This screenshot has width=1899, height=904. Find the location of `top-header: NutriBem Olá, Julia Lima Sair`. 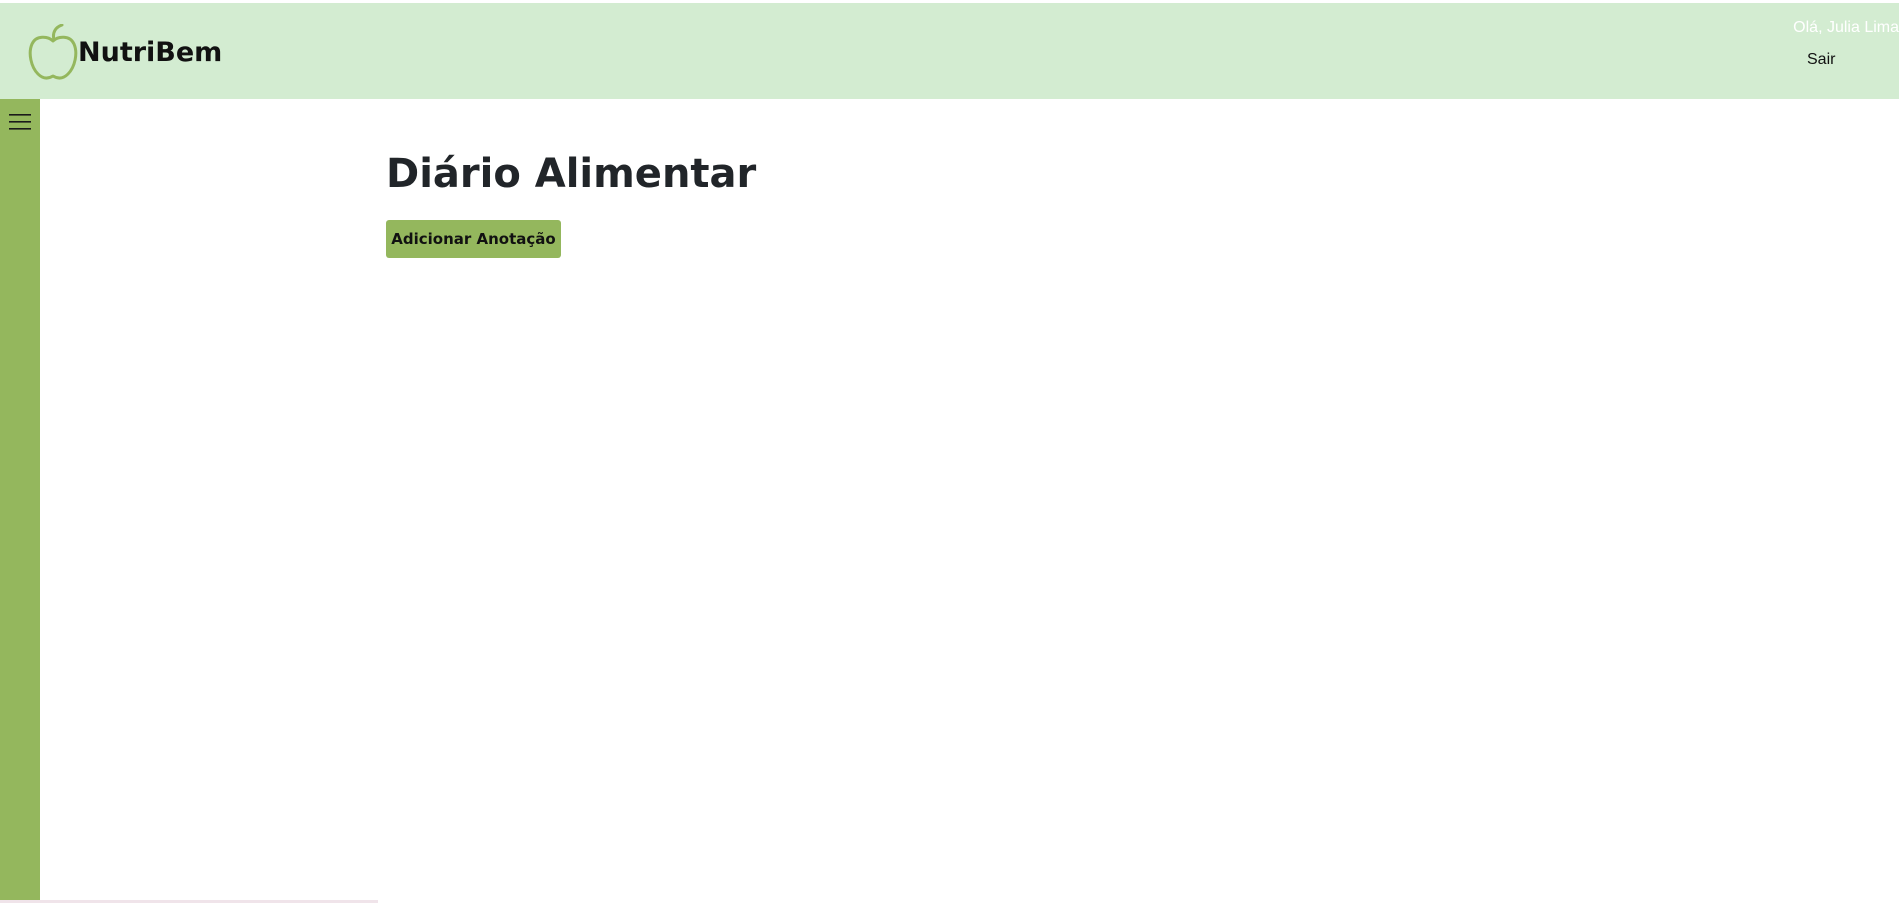

top-header: NutriBem Olá, Julia Lima Sair is located at coordinates (949, 51).